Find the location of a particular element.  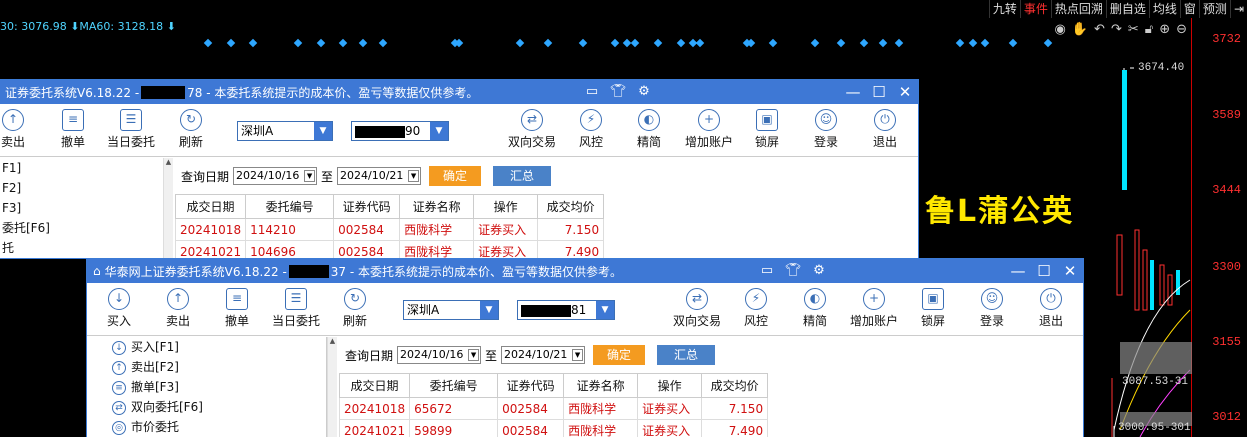

zoom-out-icon: ⊖ is located at coordinates (1181, 29).